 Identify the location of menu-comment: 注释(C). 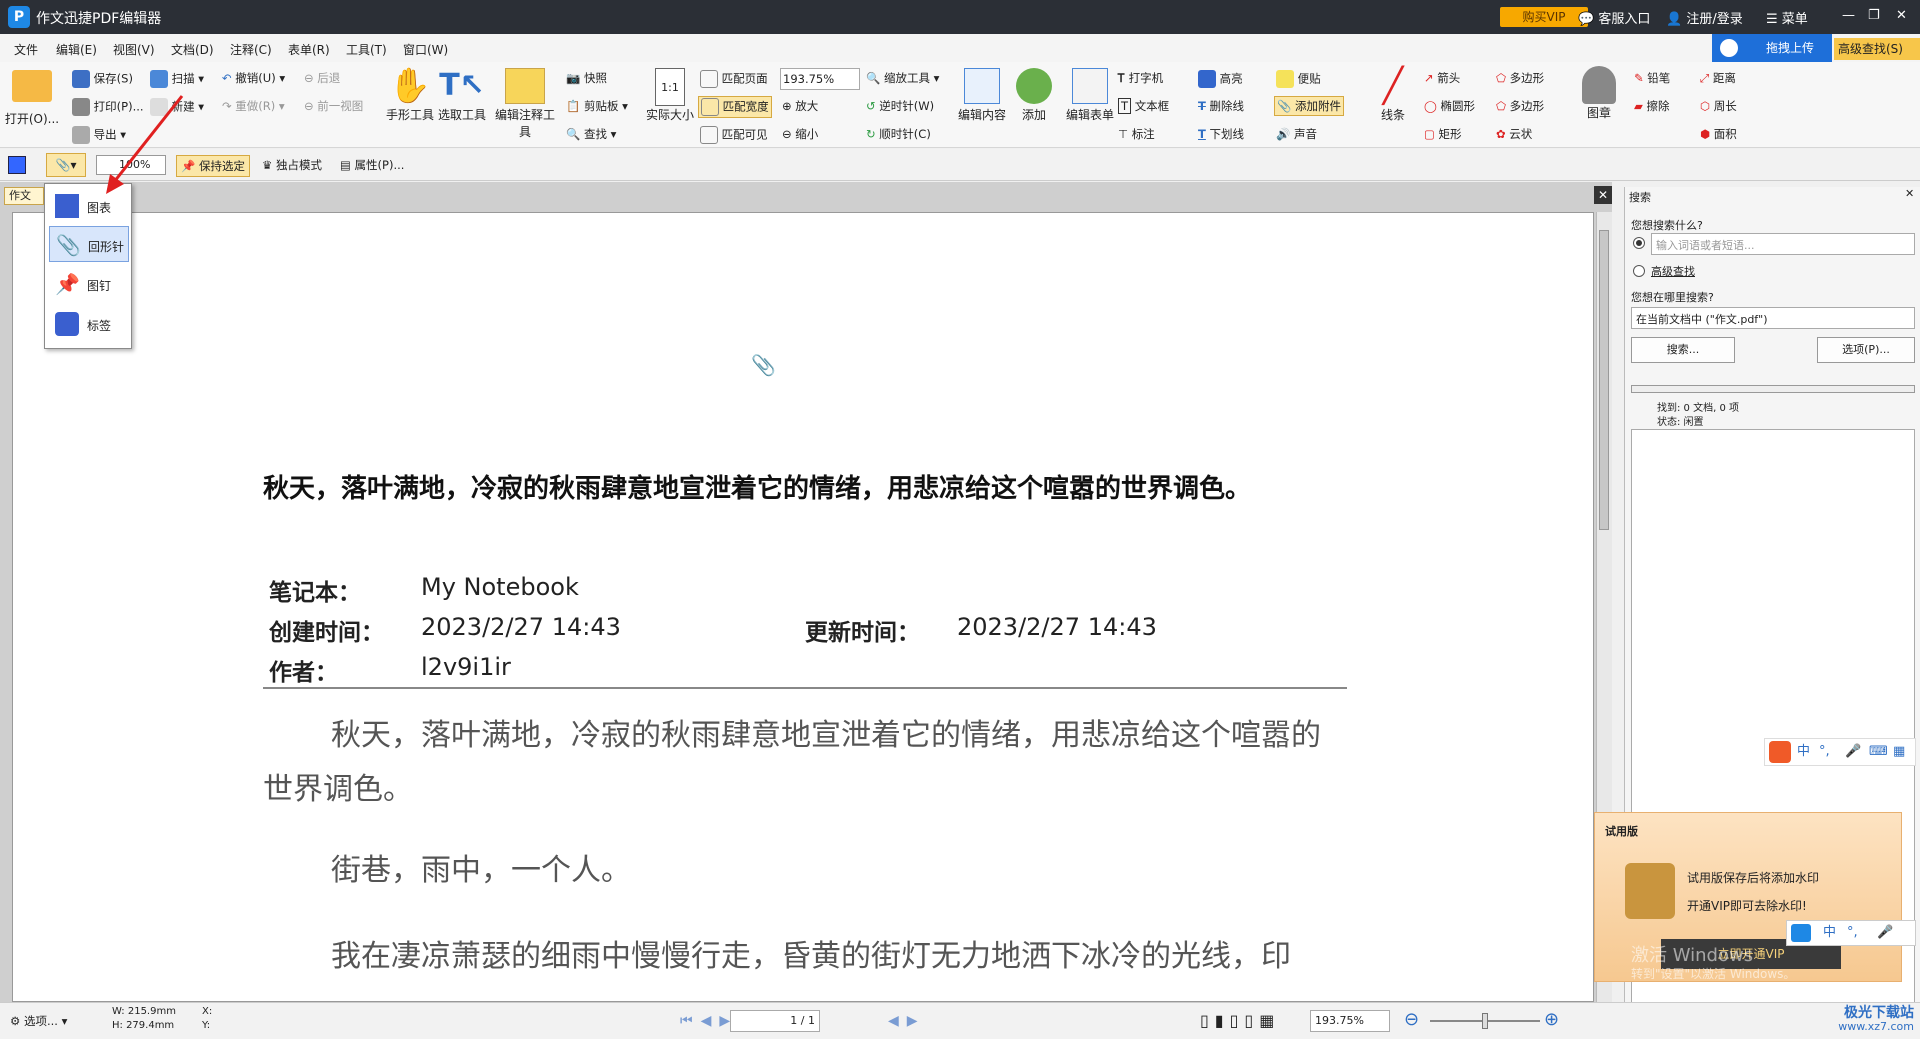
(251, 49).